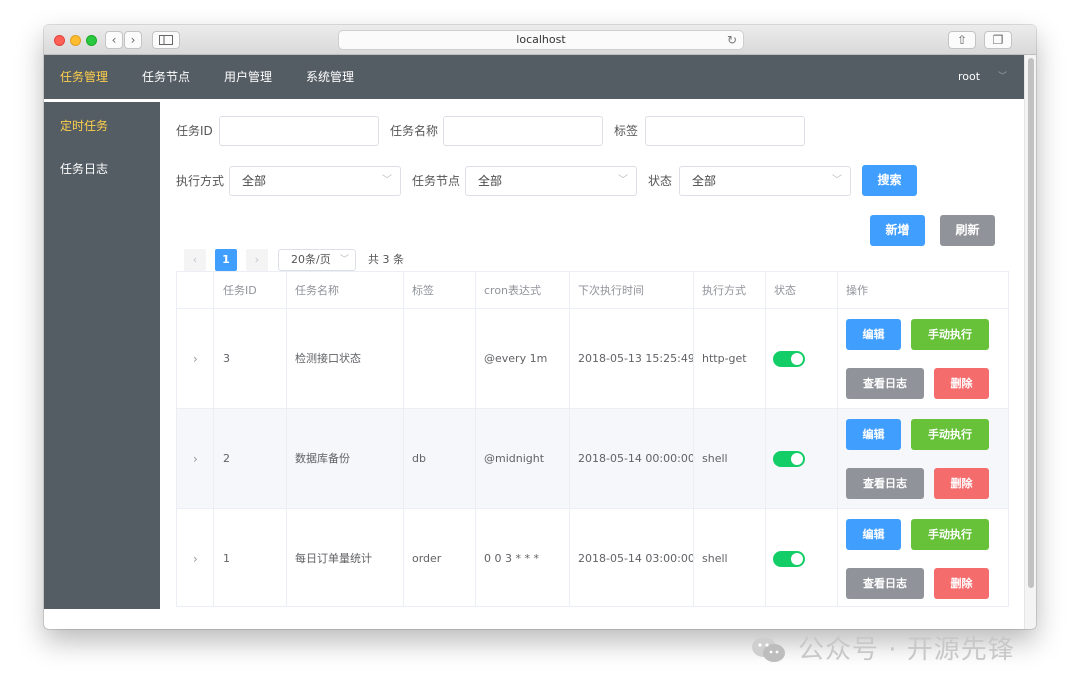 The image size is (1080, 692). What do you see at coordinates (75, 40) in the screenshot?
I see `minimize-window-button` at bounding box center [75, 40].